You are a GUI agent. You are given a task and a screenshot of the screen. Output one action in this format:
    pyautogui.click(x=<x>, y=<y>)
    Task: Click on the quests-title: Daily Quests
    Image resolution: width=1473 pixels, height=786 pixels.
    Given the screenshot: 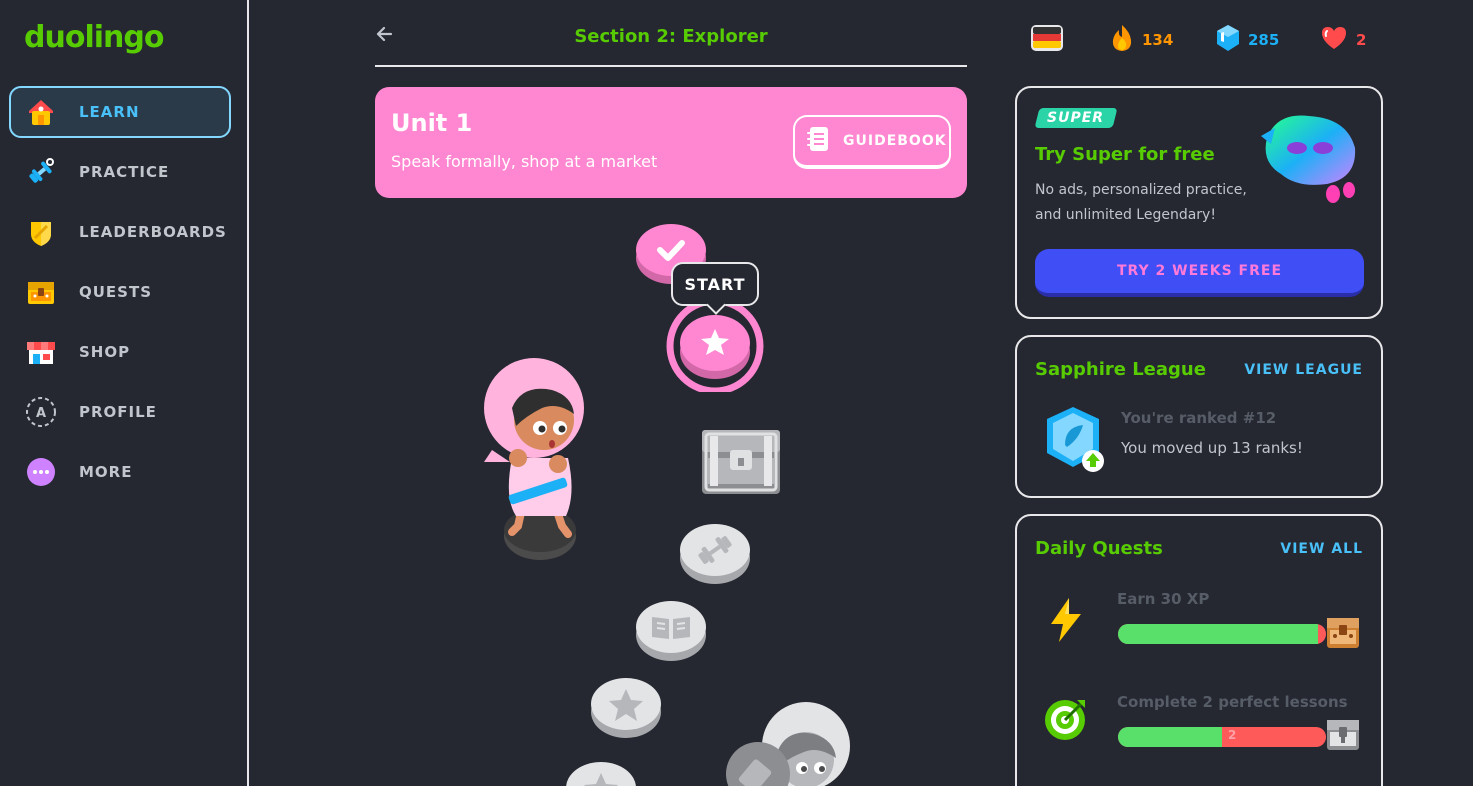 What is the action you would take?
    pyautogui.click(x=1099, y=548)
    